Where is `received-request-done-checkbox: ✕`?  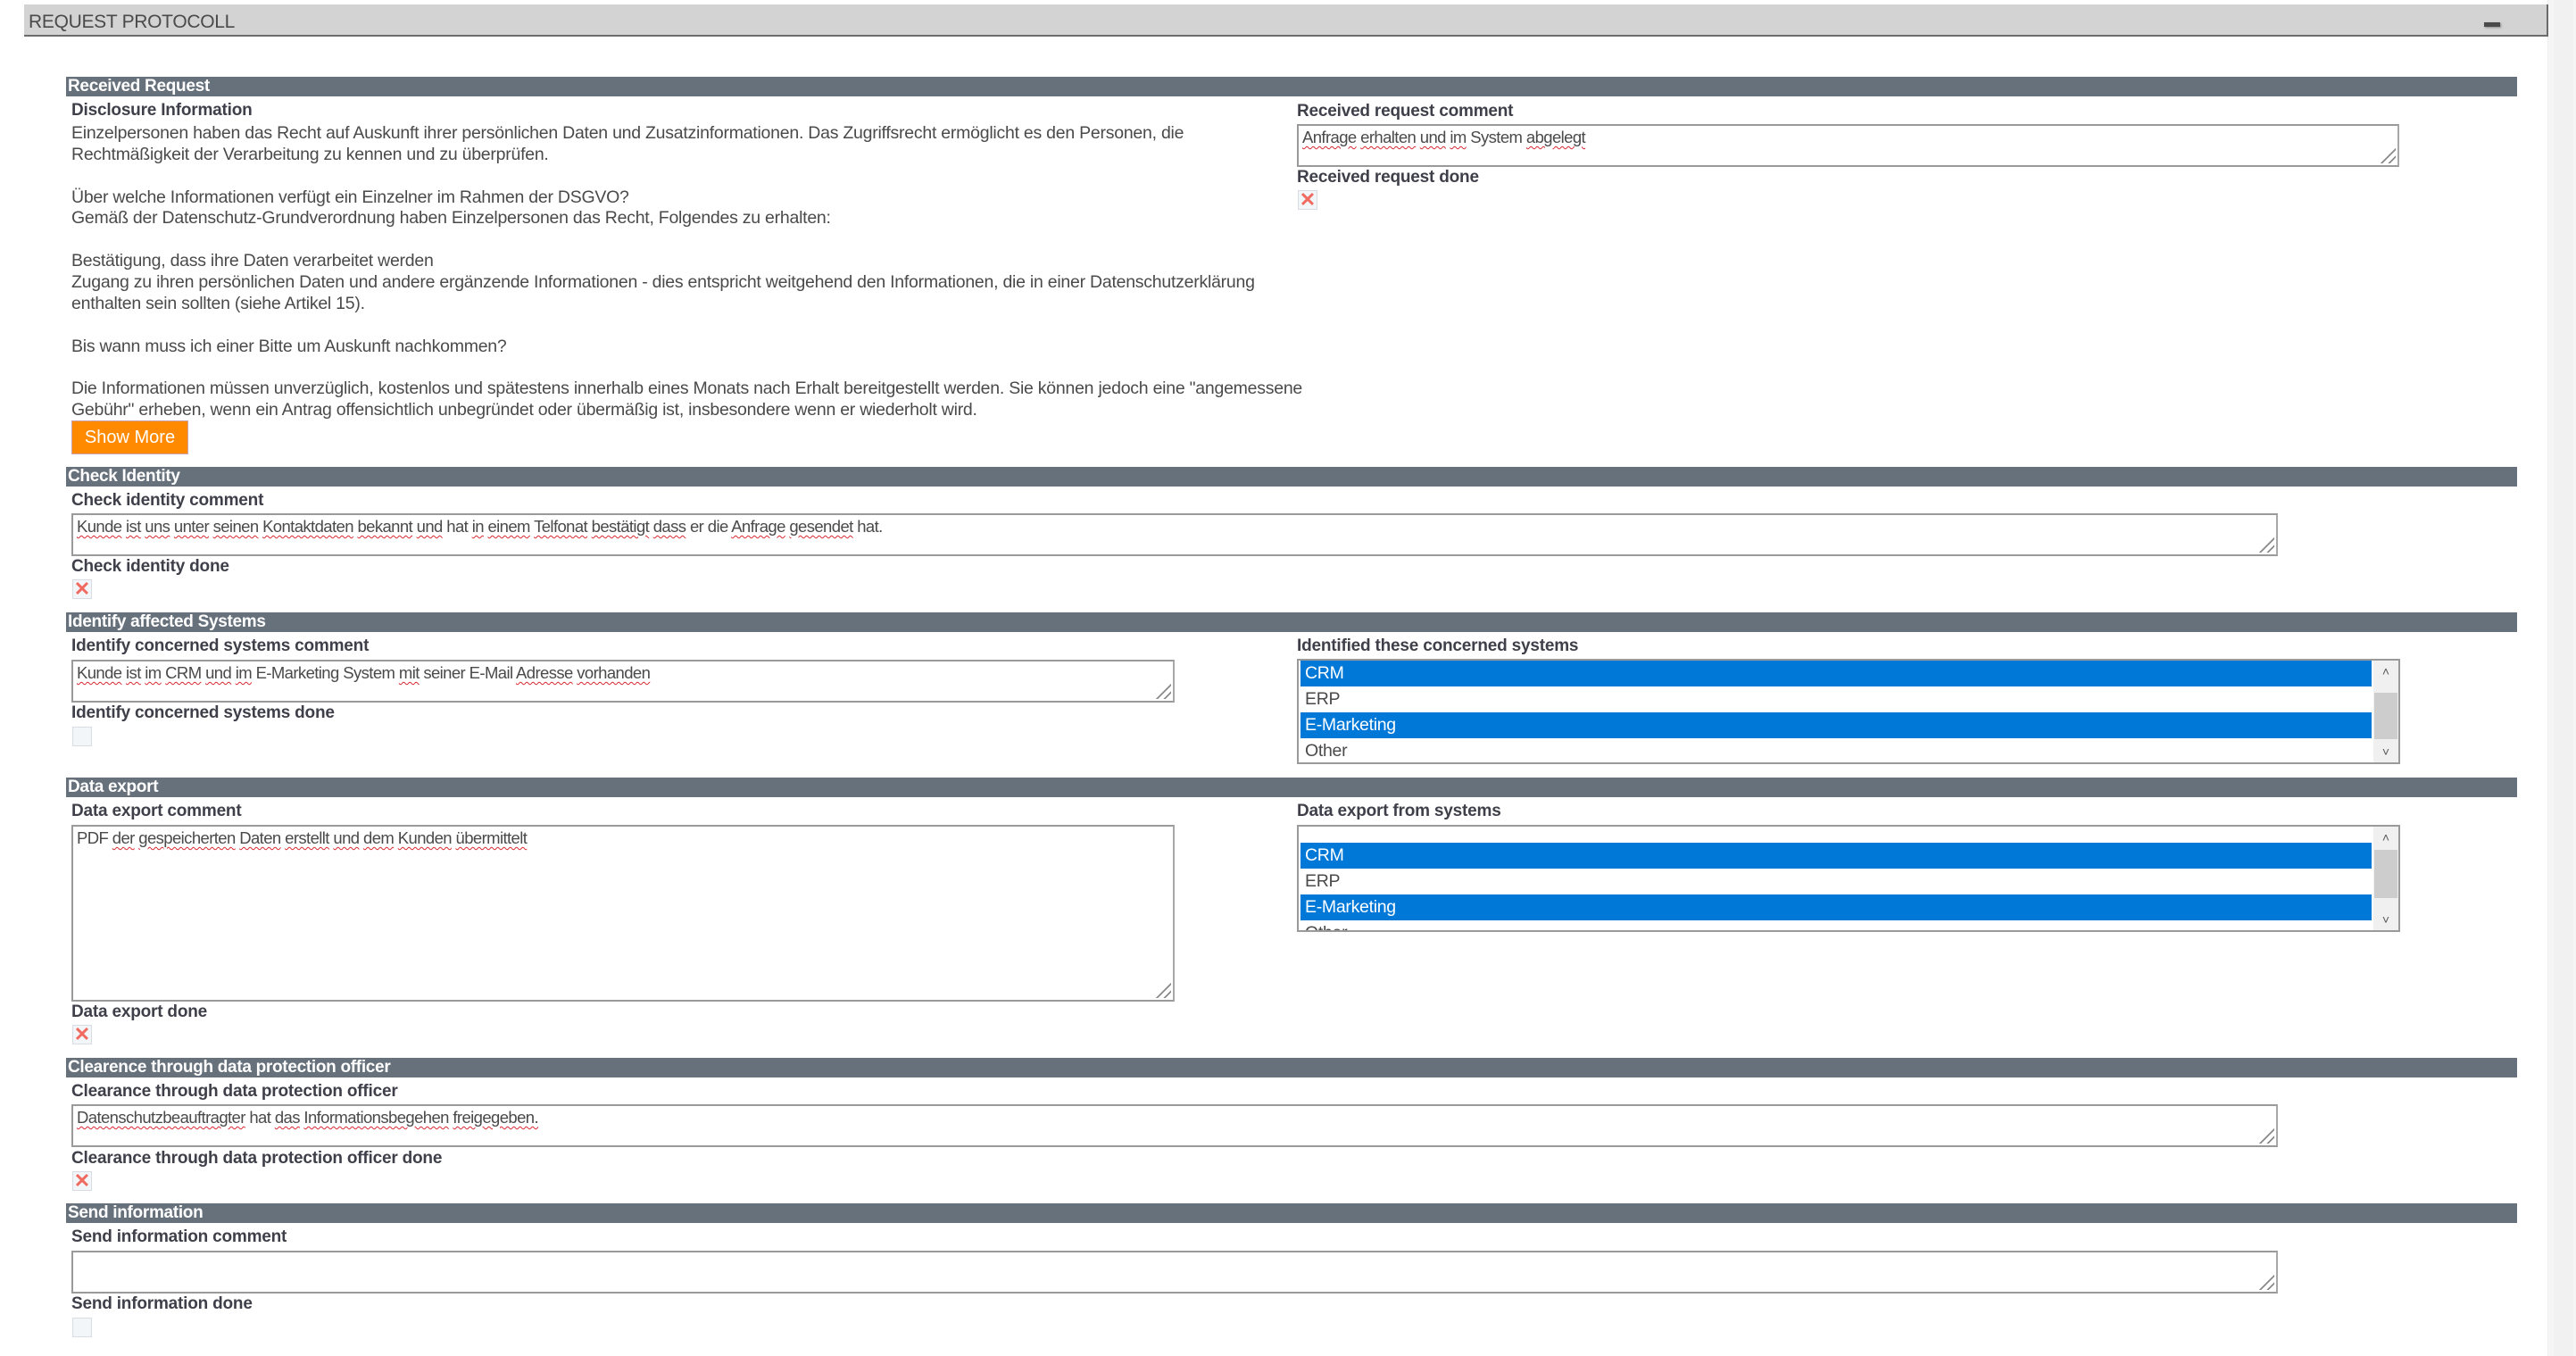 received-request-done-checkbox: ✕ is located at coordinates (1308, 199).